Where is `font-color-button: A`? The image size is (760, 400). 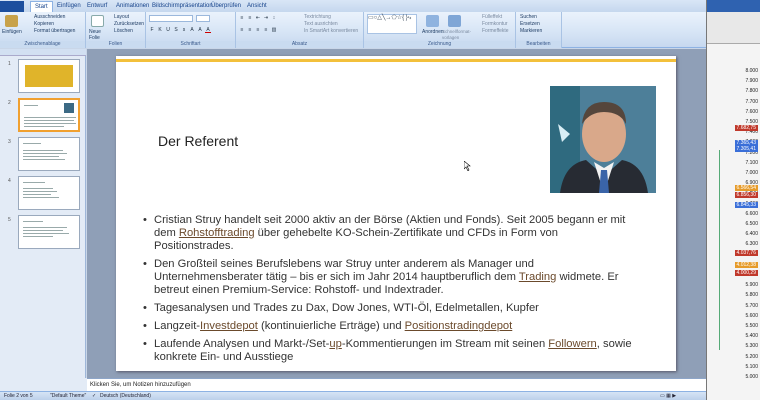 font-color-button: A is located at coordinates (208, 30).